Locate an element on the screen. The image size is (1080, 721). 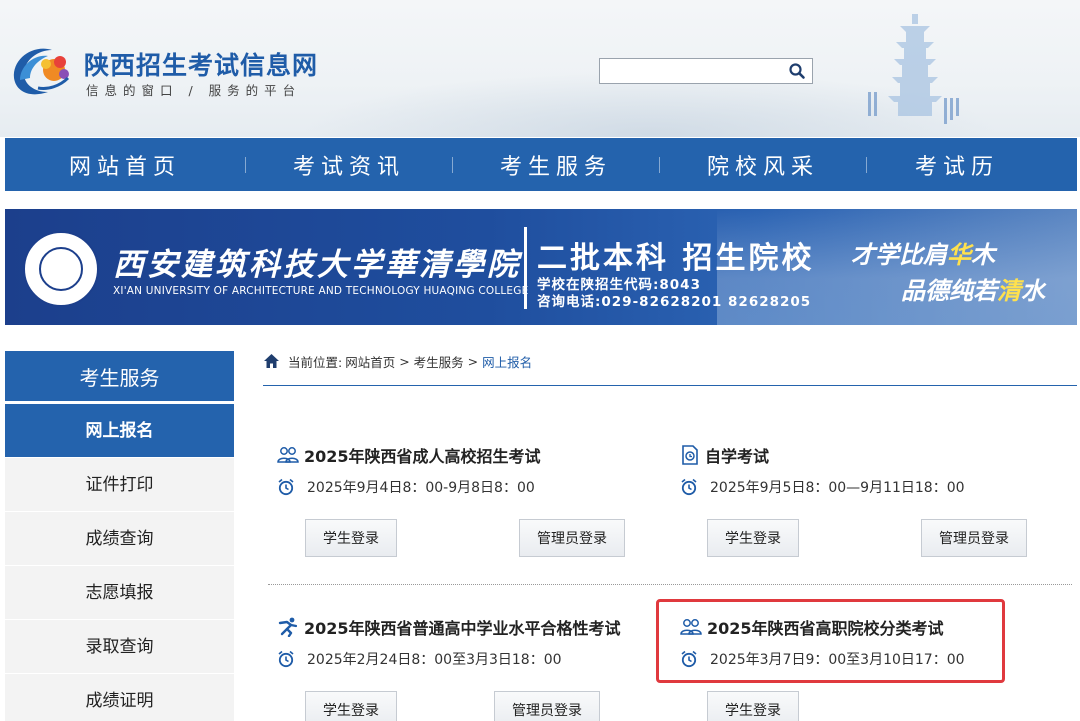
main-nav: 网站首页 考试资讯 考生服务 院校风采 考试历 is located at coordinates (541, 164).